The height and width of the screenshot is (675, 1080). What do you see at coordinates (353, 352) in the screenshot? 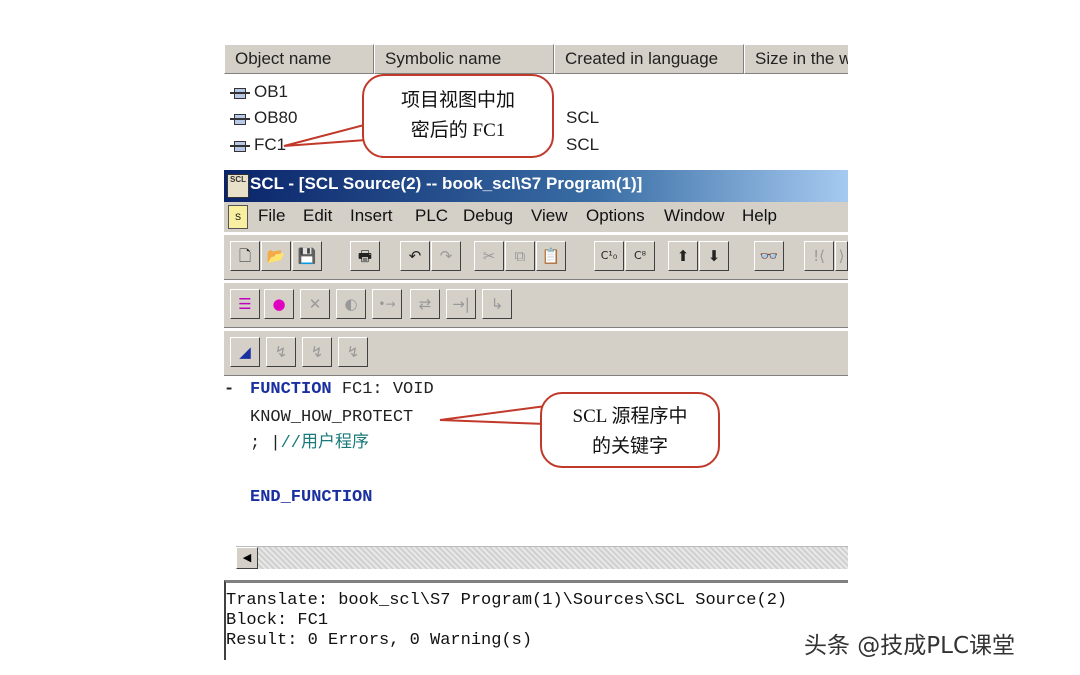
I see `bookmark-clear-icon: ↯` at bounding box center [353, 352].